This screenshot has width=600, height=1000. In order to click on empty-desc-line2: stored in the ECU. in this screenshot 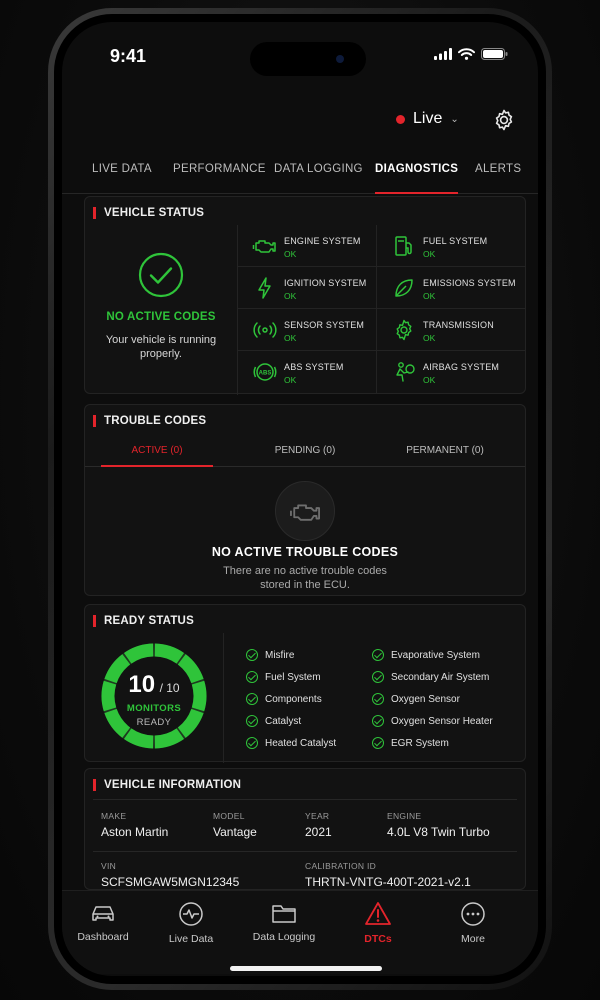, I will do `click(305, 585)`.